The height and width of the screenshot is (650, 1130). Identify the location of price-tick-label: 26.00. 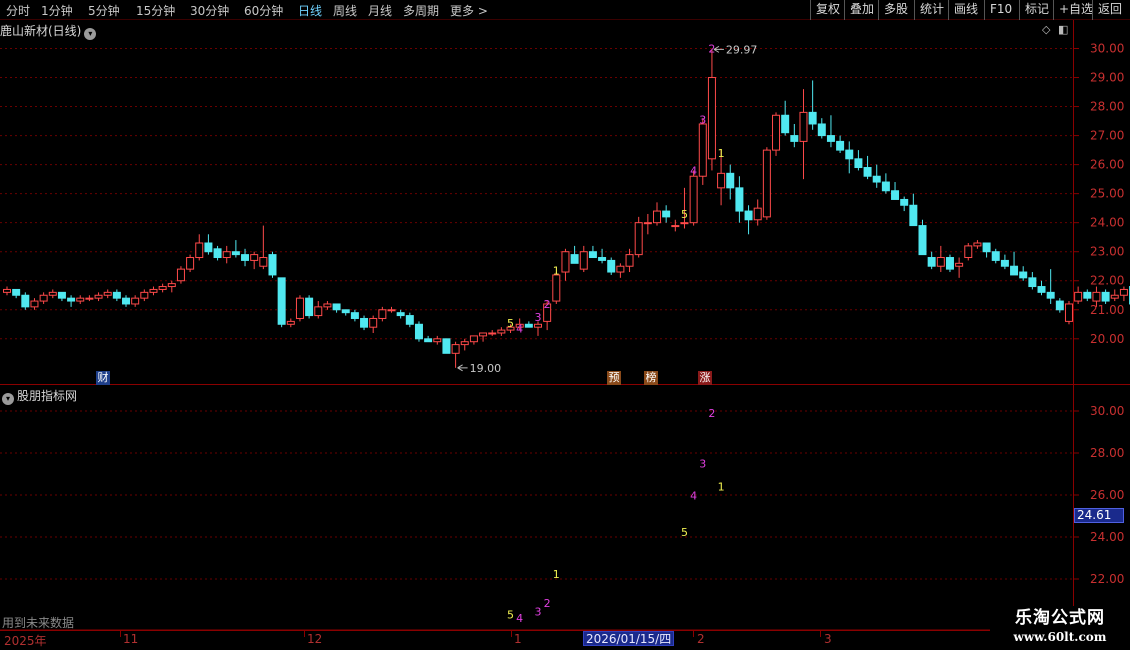
(1107, 165).